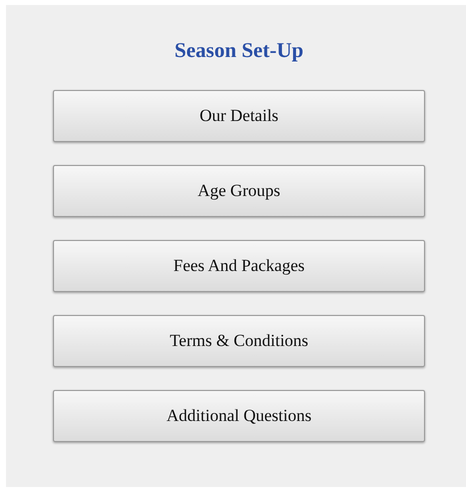 Image resolution: width=466 pixels, height=495 pixels. Describe the element at coordinates (239, 341) in the screenshot. I see `menu-button: Terms & Conditions` at that location.